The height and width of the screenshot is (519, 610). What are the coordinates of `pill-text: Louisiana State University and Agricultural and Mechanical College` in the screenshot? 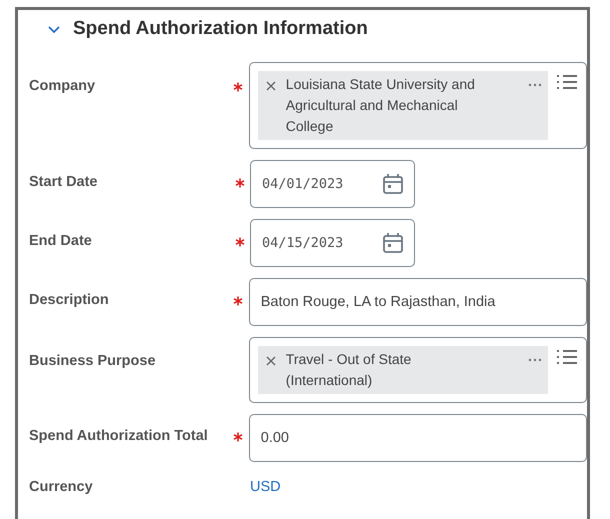 It's located at (381, 105).